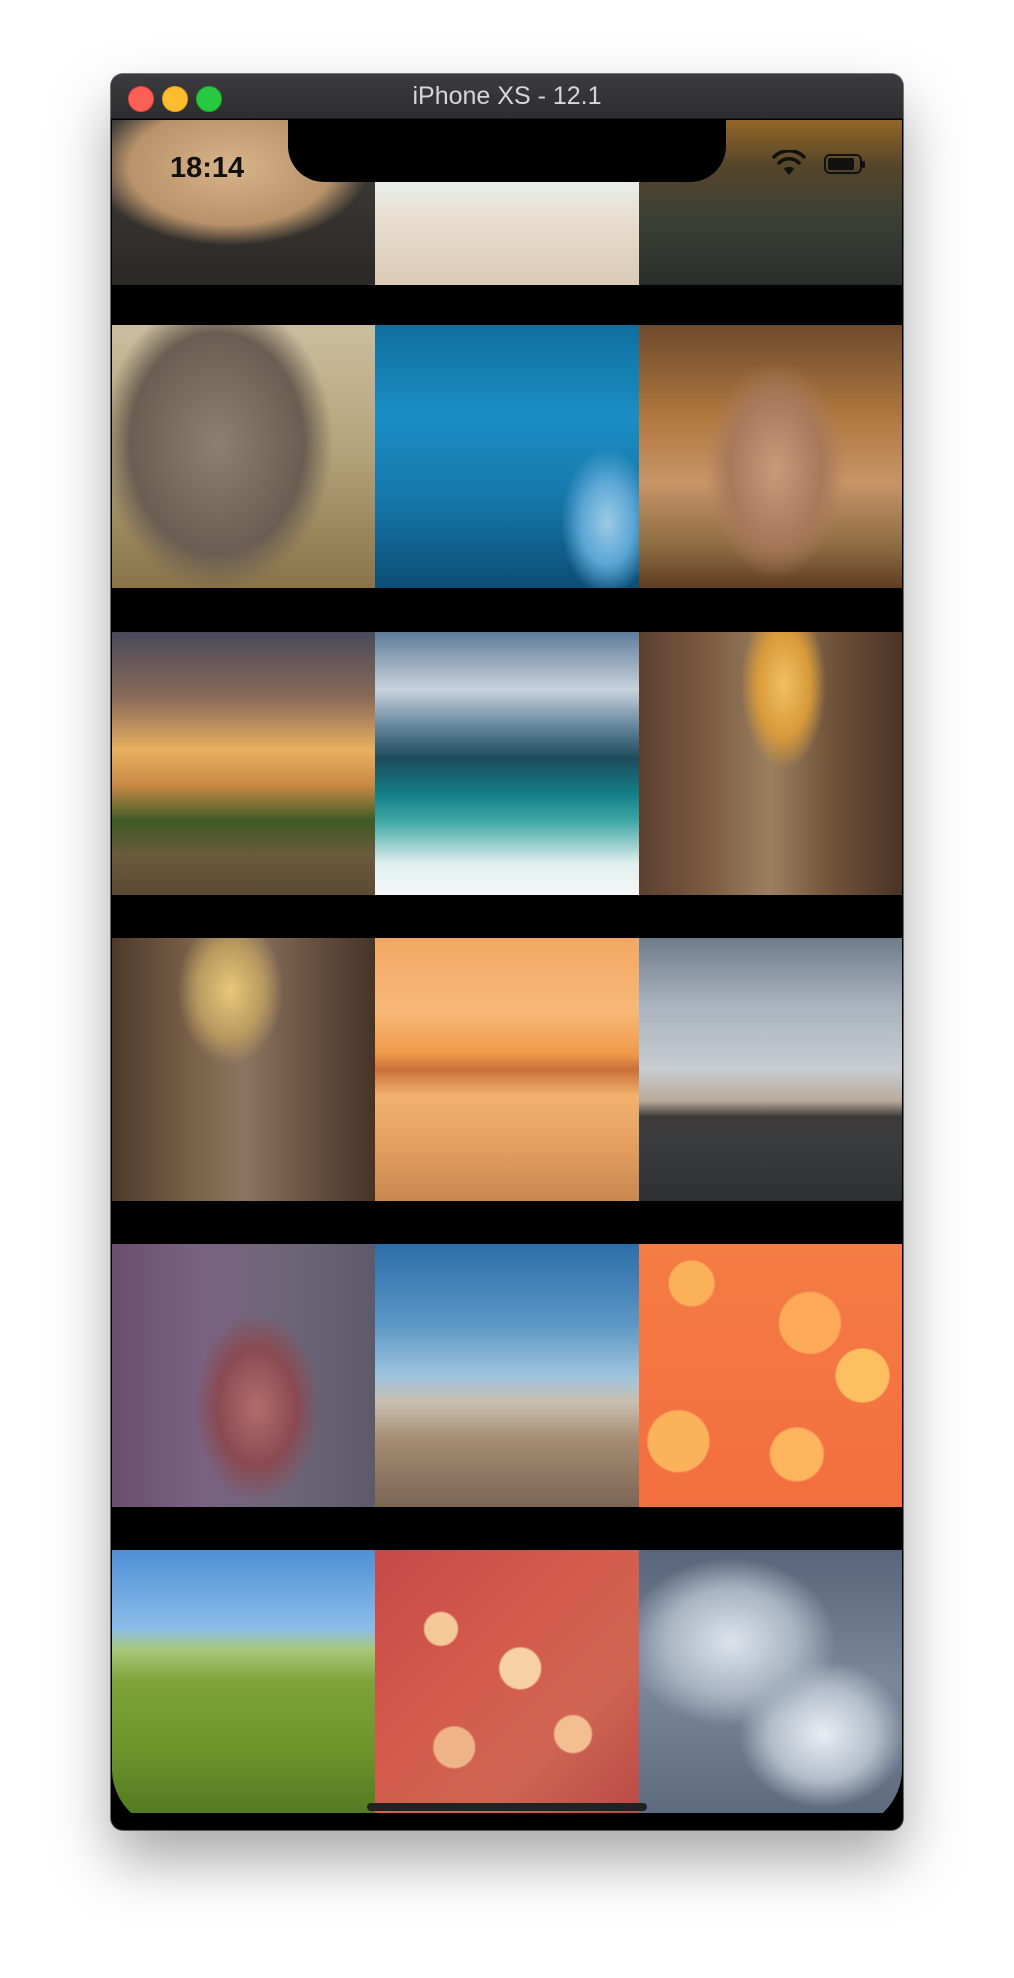  What do you see at coordinates (207, 168) in the screenshot?
I see `status-time: 18:14` at bounding box center [207, 168].